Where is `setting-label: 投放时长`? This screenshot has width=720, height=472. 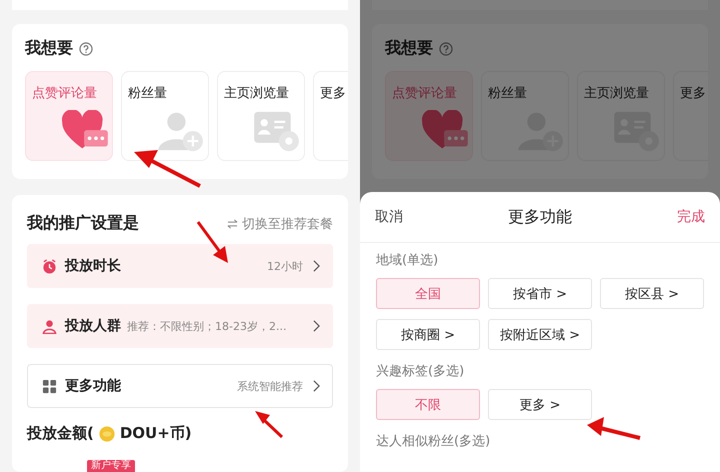
setting-label: 投放时长 is located at coordinates (93, 266).